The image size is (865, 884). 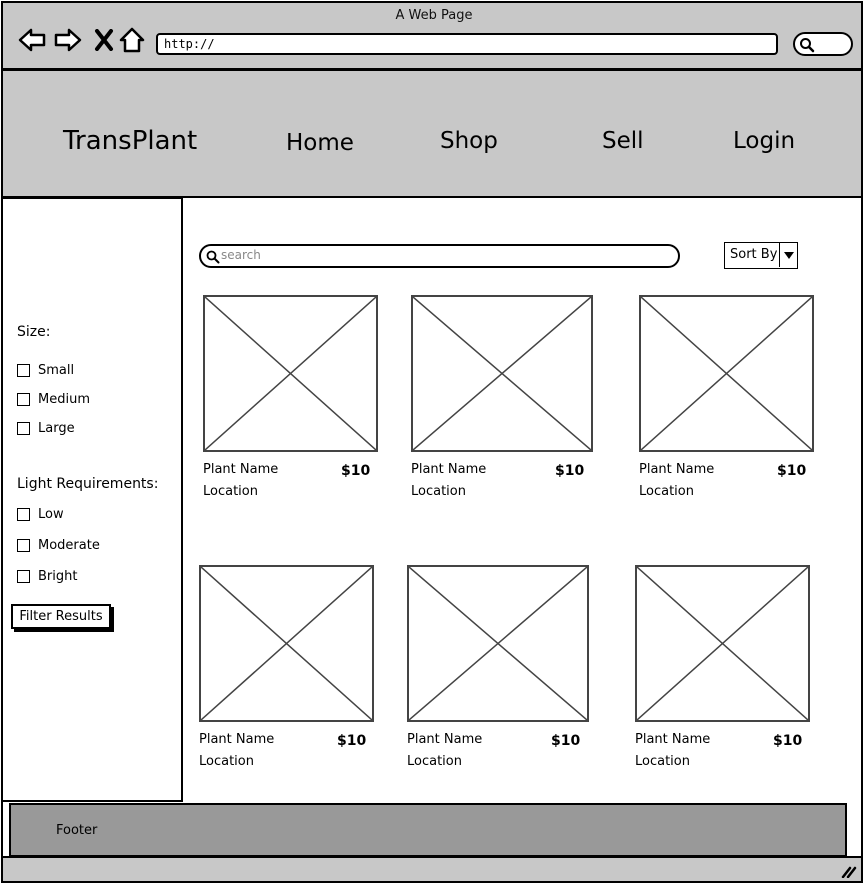 I want to click on site-footer: Footer, so click(x=428, y=830).